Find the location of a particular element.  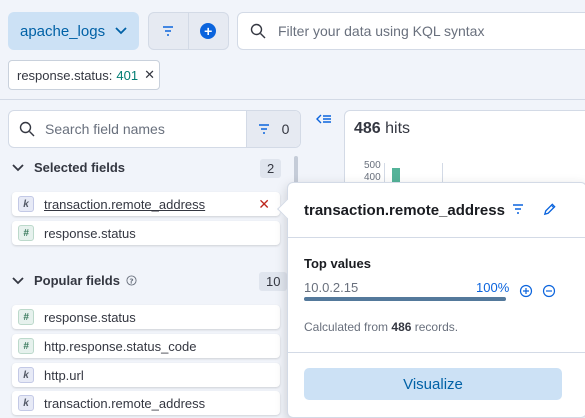

info-icon: ? is located at coordinates (131, 280).